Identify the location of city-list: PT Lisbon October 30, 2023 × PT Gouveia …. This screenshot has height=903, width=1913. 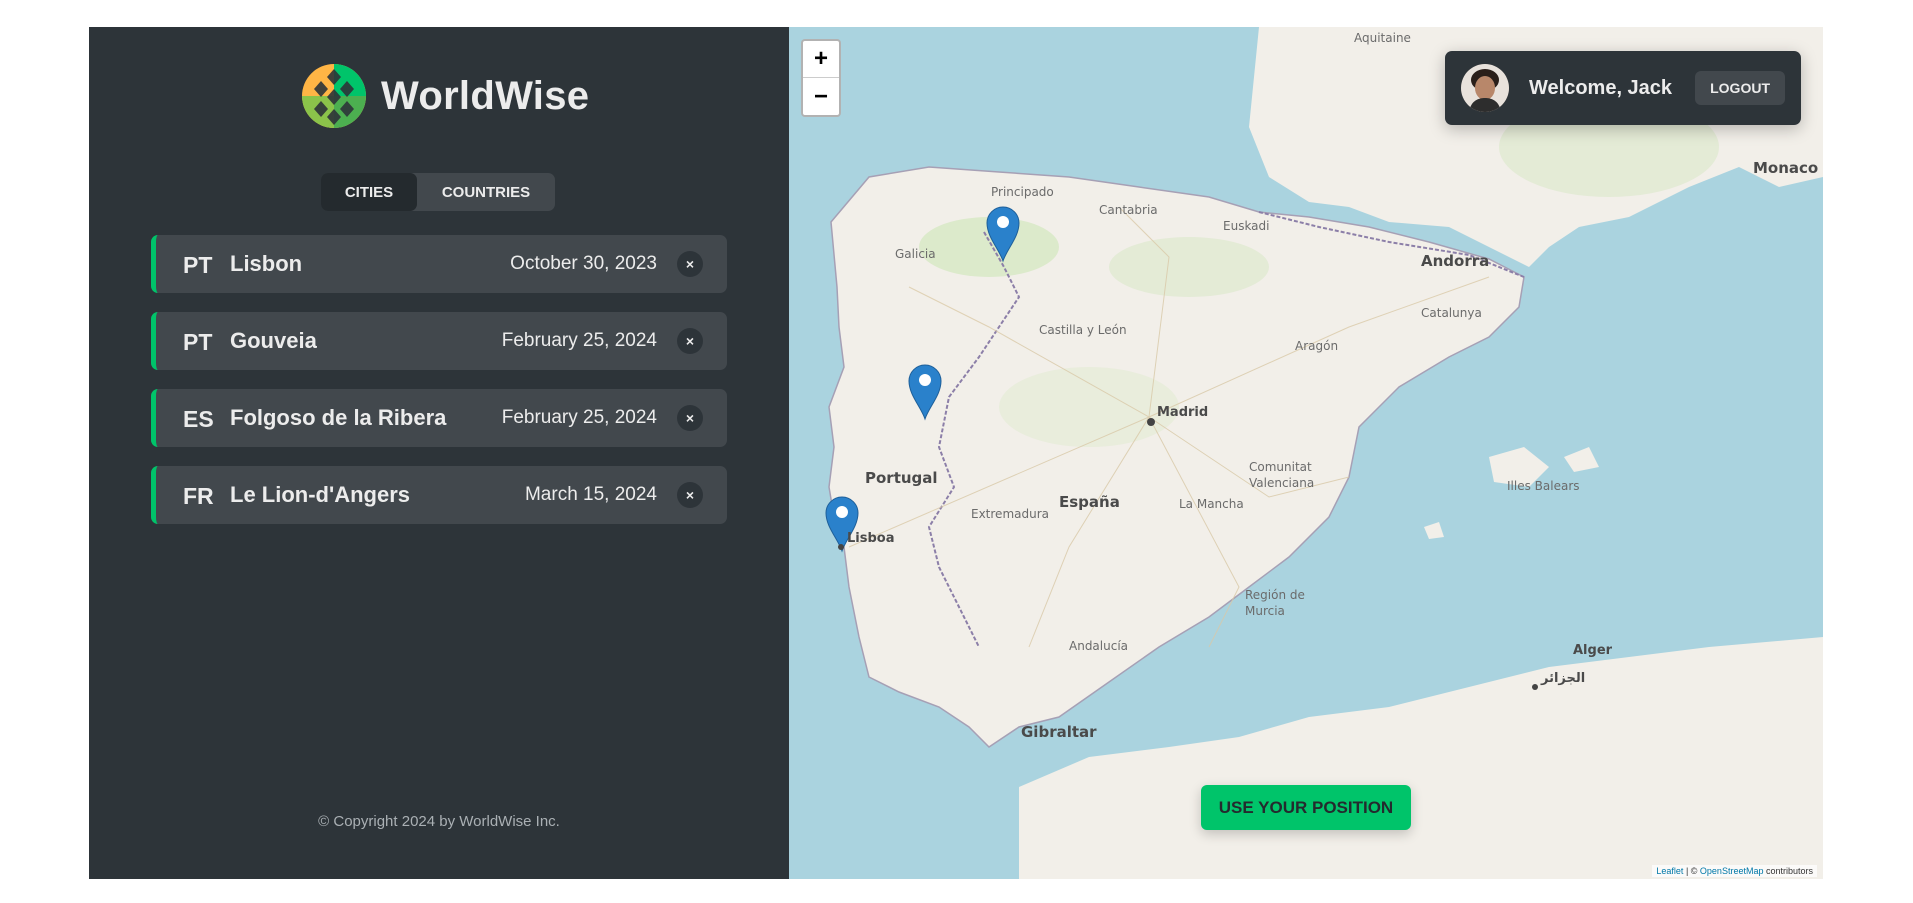
(439, 389).